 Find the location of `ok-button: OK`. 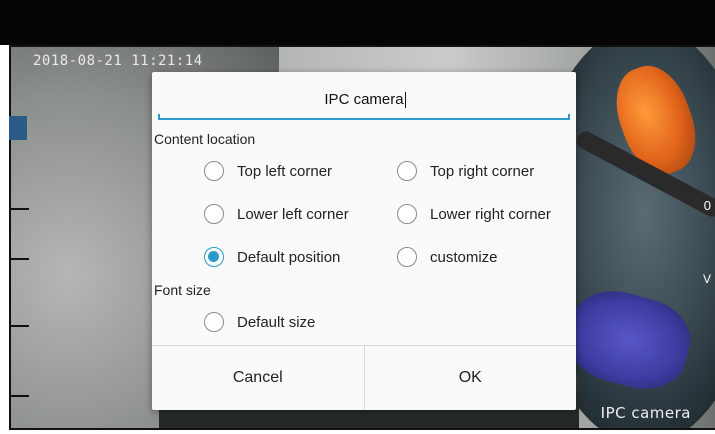

ok-button: OK is located at coordinates (470, 378).